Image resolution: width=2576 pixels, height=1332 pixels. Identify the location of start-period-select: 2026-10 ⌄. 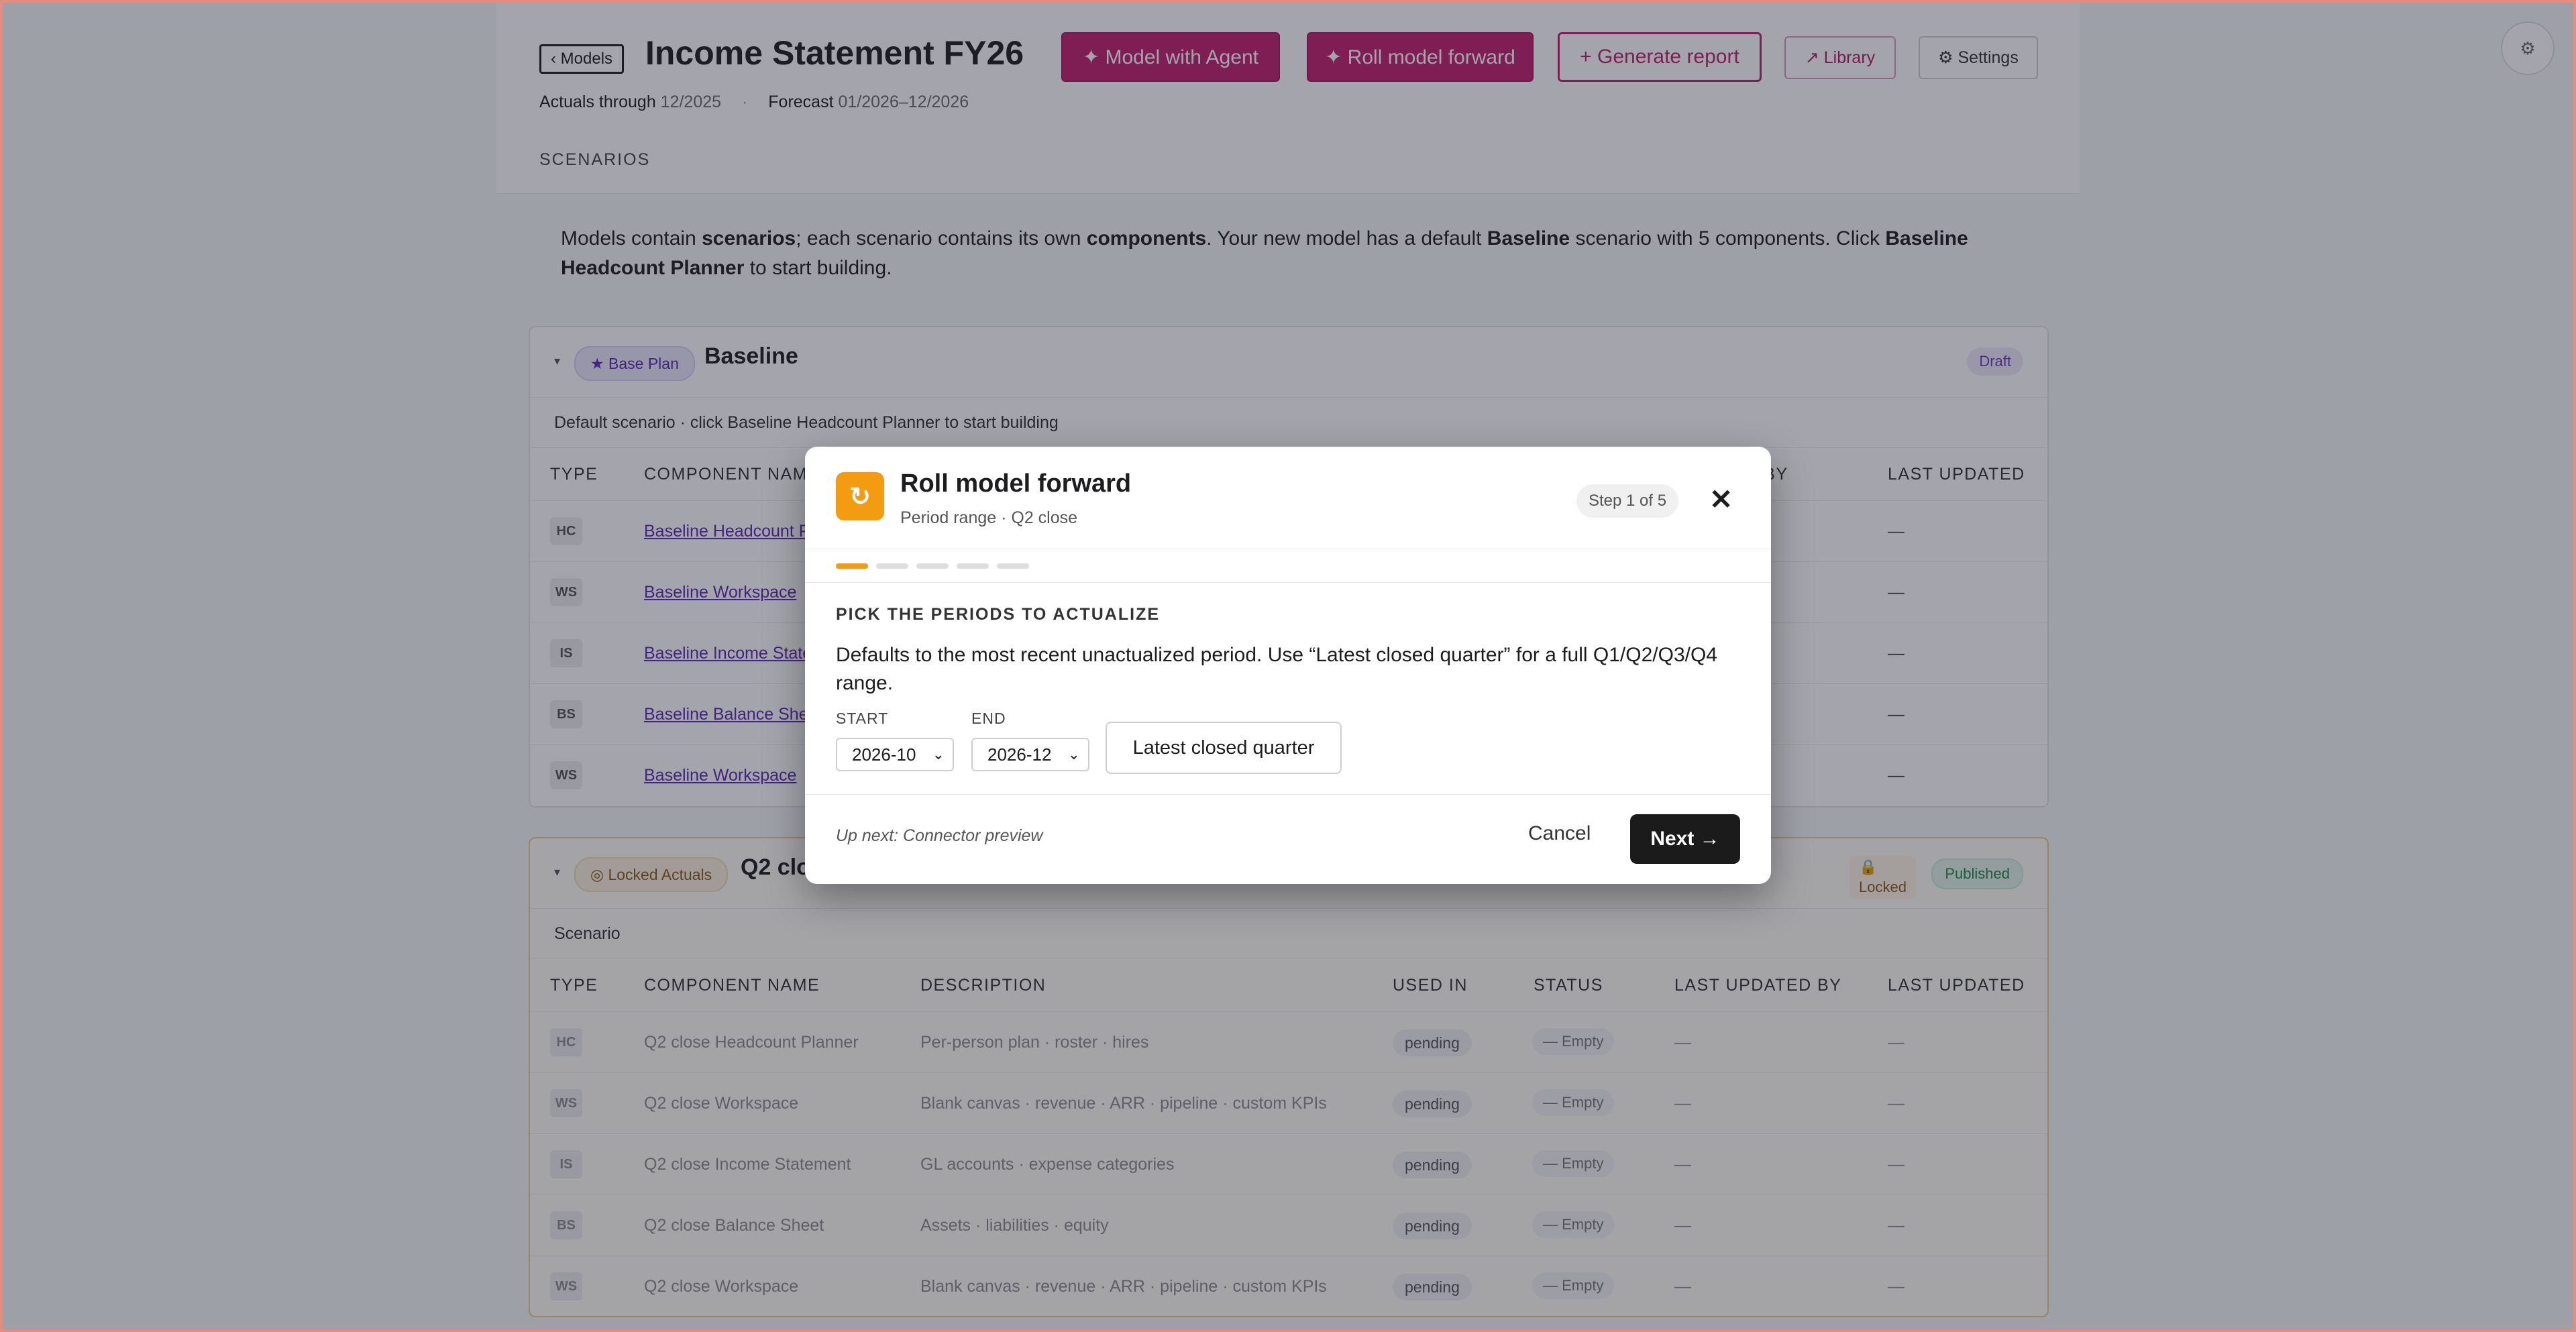
(895, 754).